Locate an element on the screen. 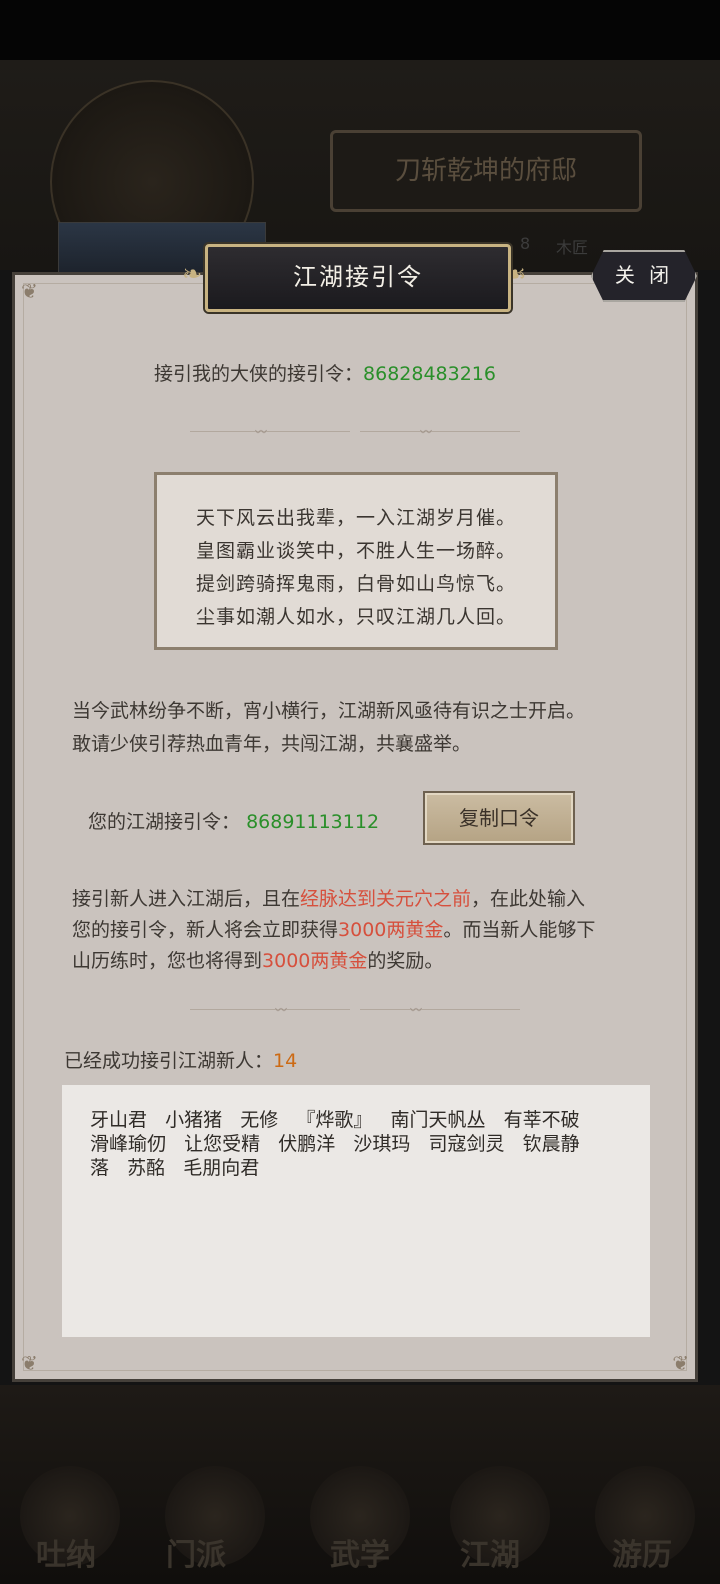 The width and height of the screenshot is (720, 1584). nav-label-jianghu: 江湖 is located at coordinates (490, 1555).